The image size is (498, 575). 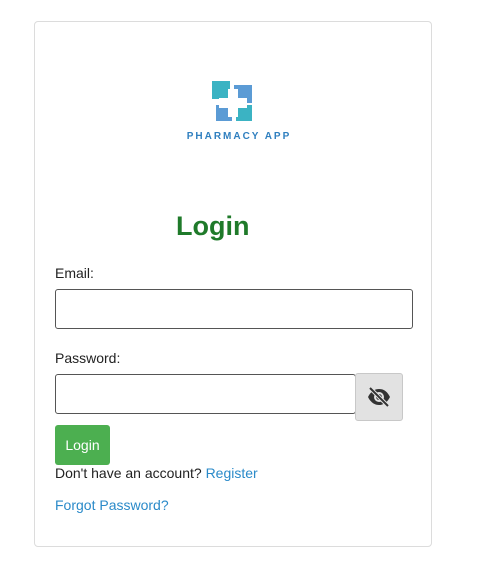 What do you see at coordinates (88, 358) in the screenshot?
I see `password-label: Password:` at bounding box center [88, 358].